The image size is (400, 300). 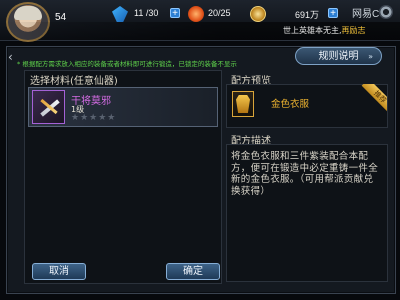 I want to click on recommend-ribbon: 推荐, so click(x=373, y=98).